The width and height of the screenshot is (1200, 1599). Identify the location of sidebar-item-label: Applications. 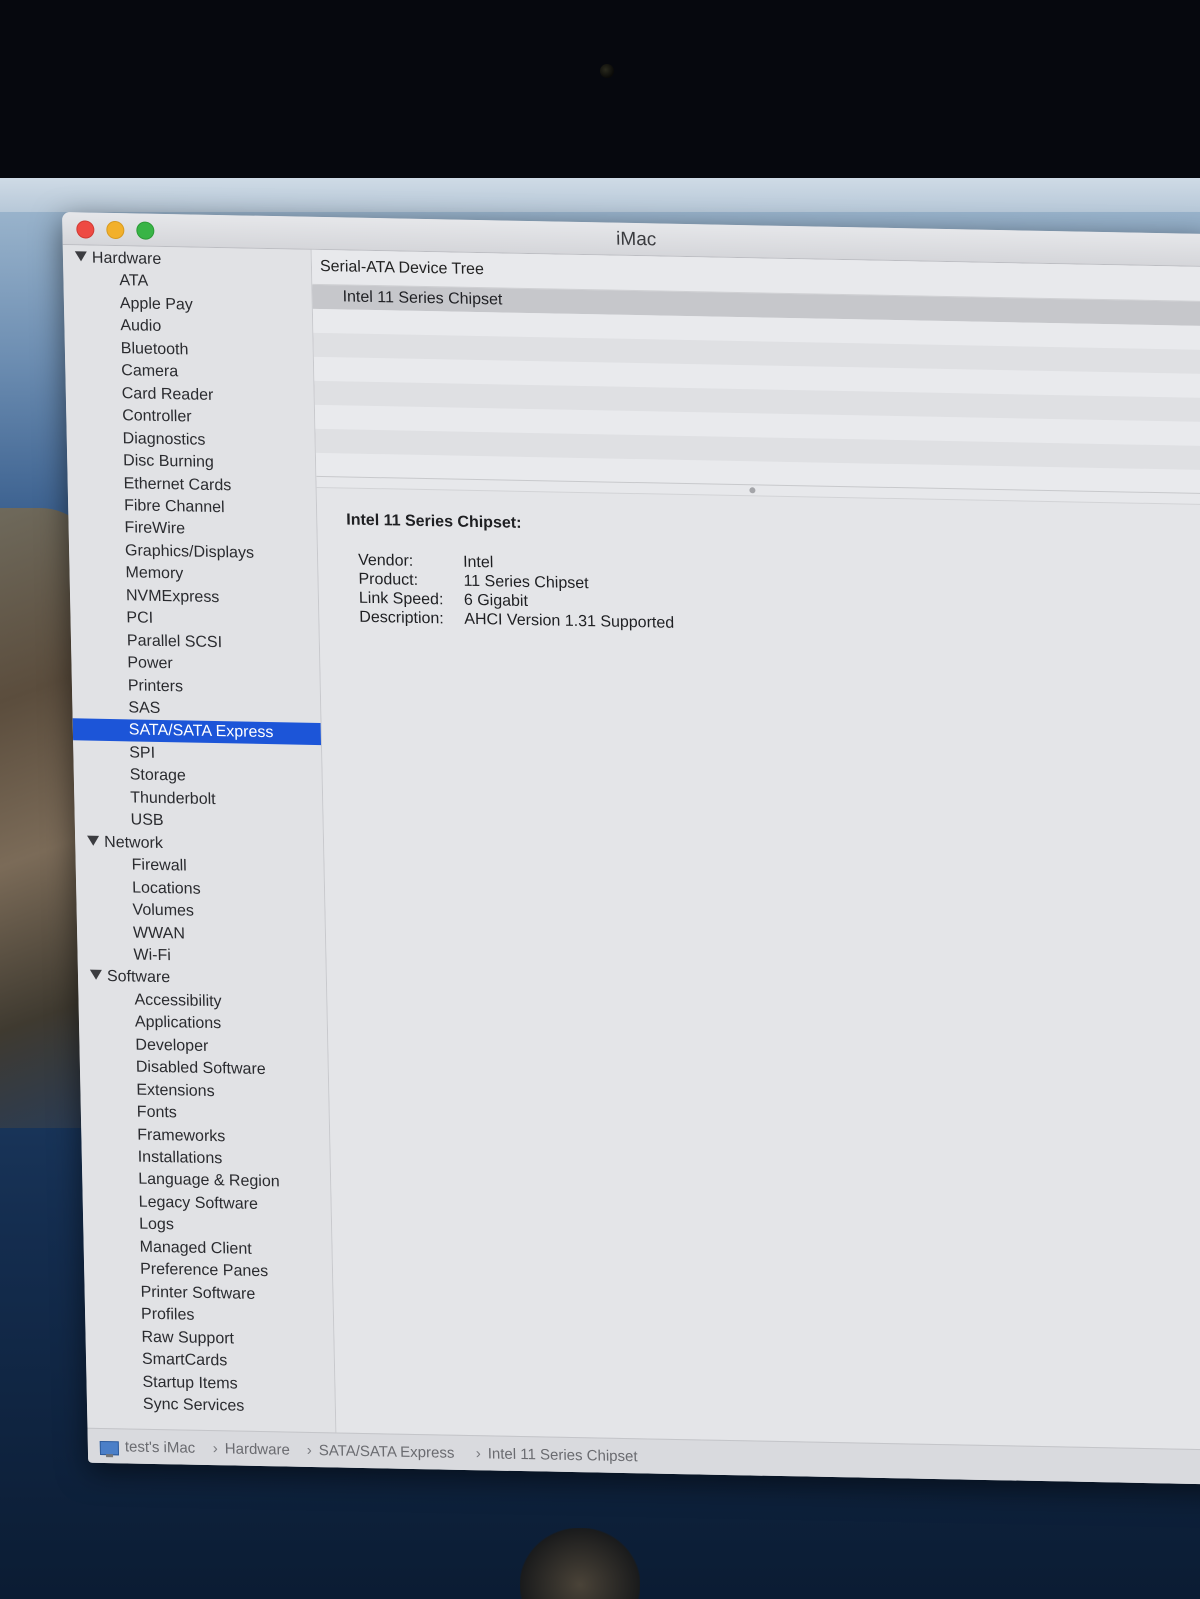
(178, 1023).